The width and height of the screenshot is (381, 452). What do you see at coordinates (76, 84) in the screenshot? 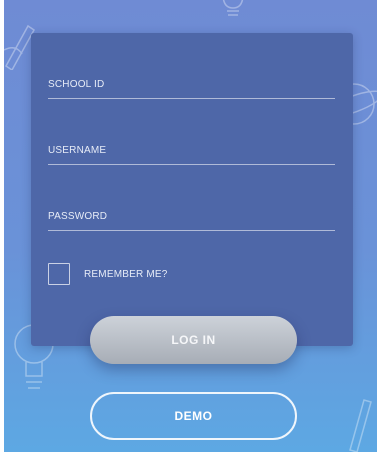
I see `school-id-label: SCHOOL ID` at bounding box center [76, 84].